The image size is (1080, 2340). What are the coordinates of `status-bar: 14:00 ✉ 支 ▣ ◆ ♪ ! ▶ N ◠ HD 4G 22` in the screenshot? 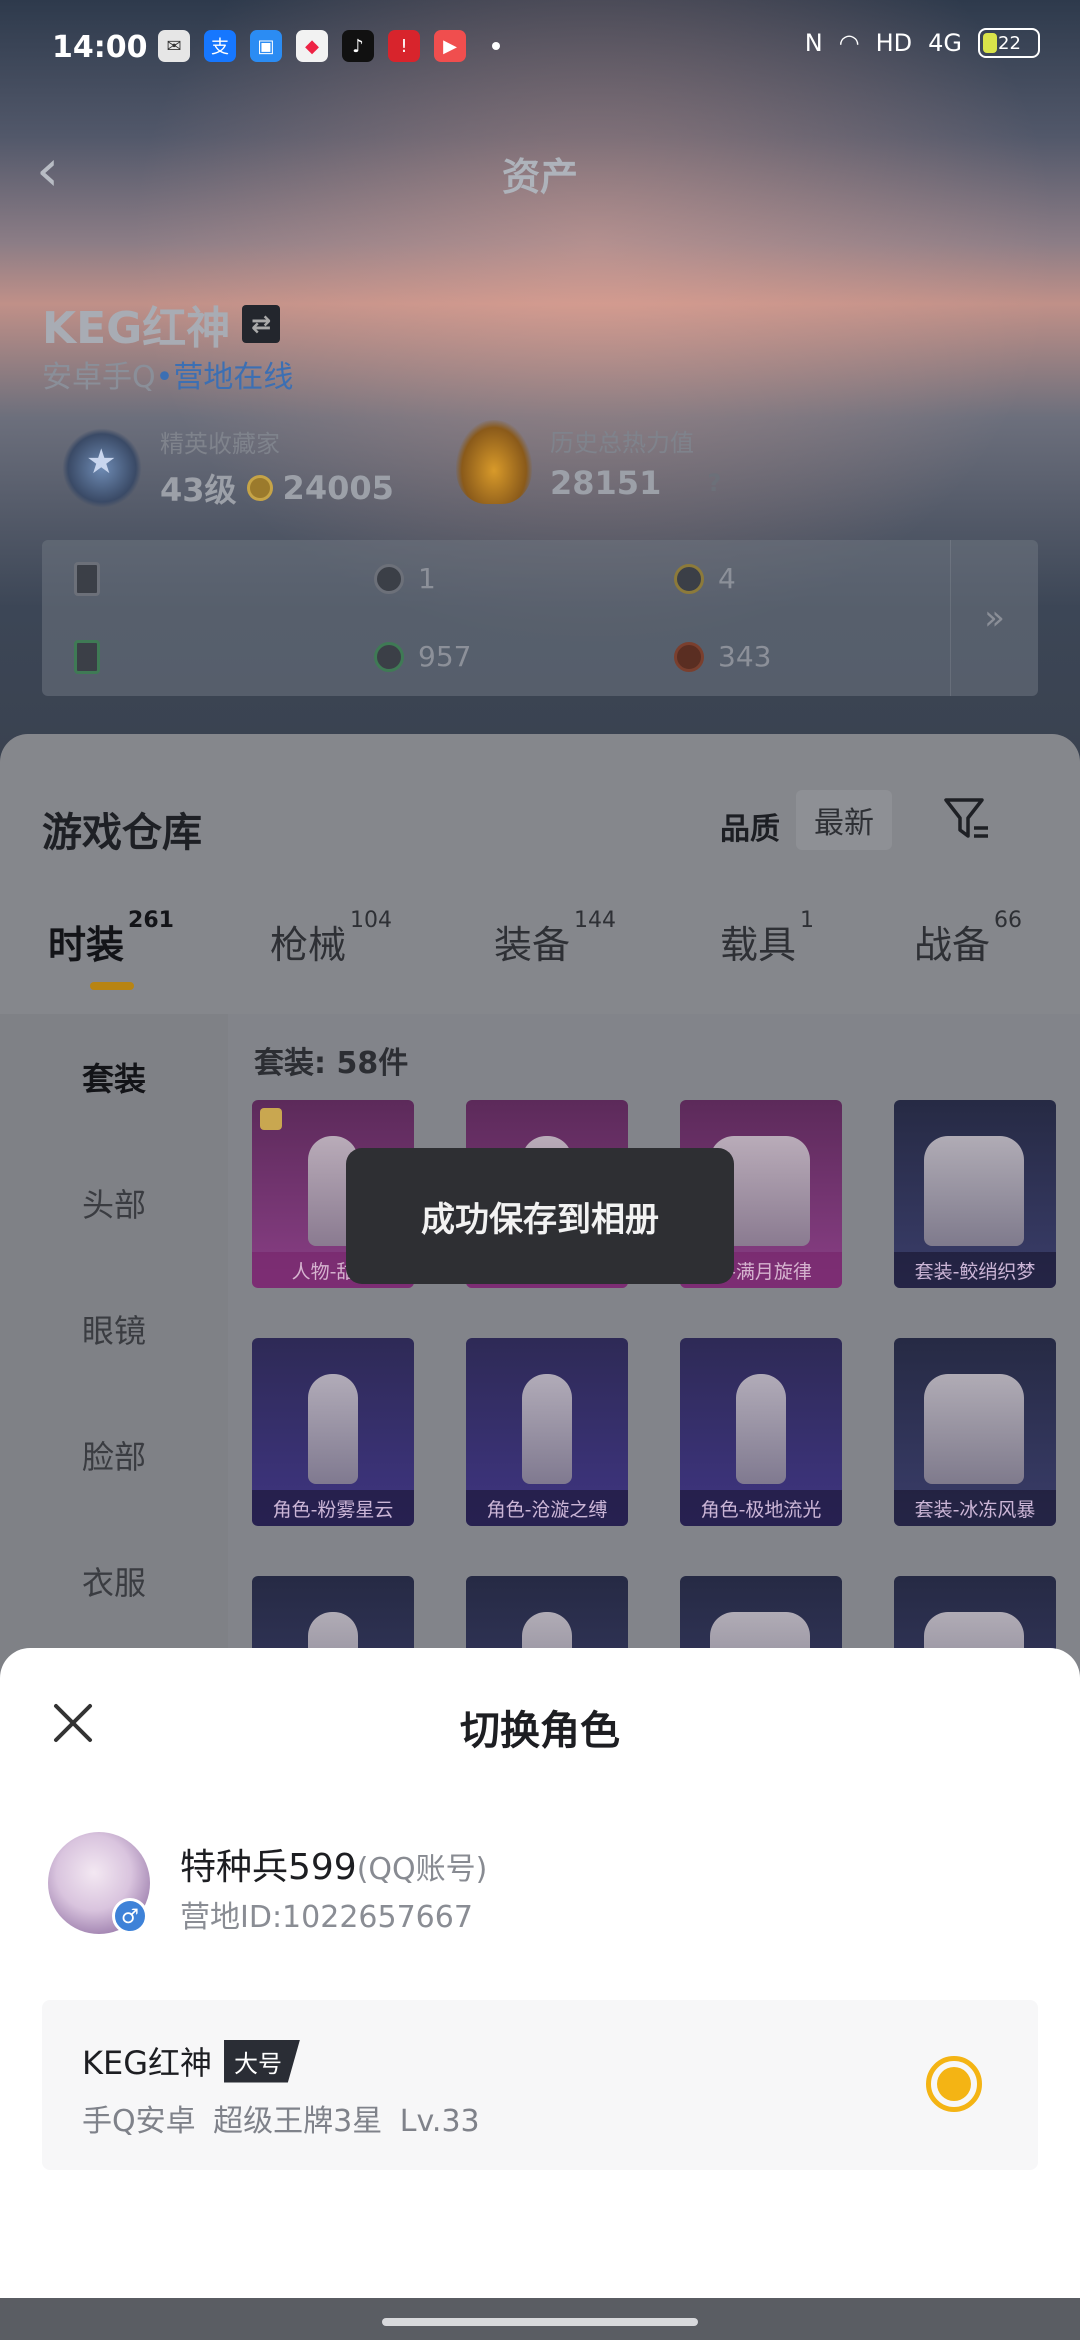 It's located at (540, 48).